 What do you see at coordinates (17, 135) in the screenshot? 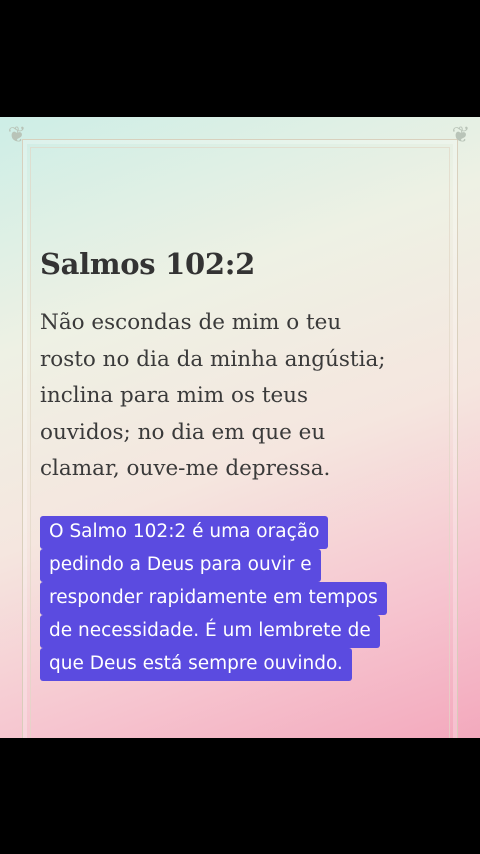
I see `ornament-corner-left-icon: ❦` at bounding box center [17, 135].